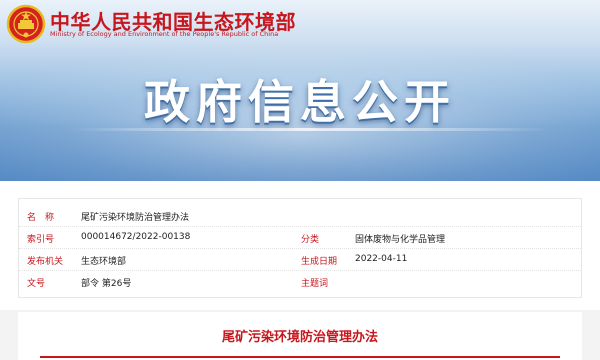 The height and width of the screenshot is (360, 600). Describe the element at coordinates (36, 284) in the screenshot. I see `doc-number-label: 文号` at that location.